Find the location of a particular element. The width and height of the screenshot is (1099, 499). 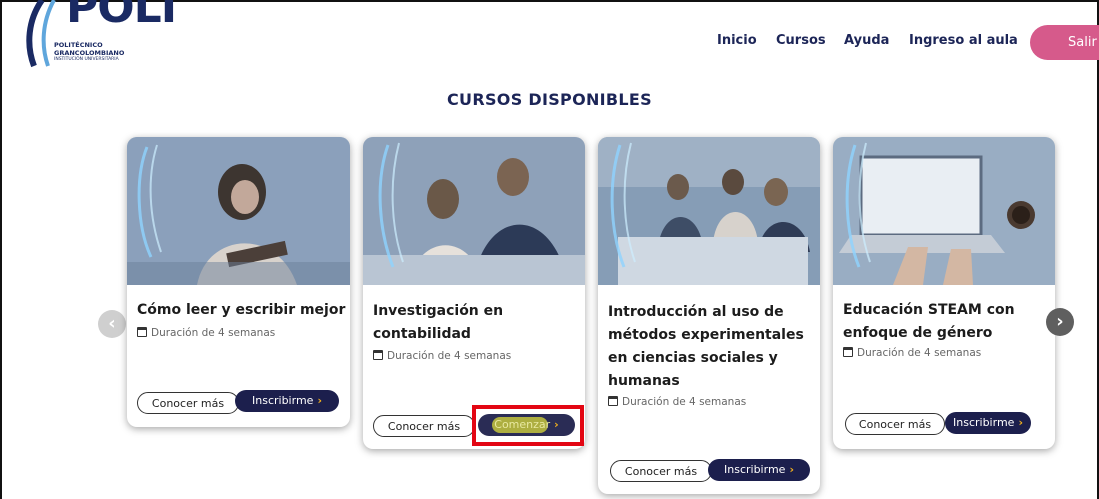

course-title-line: Educación STEAM con is located at coordinates (929, 310).